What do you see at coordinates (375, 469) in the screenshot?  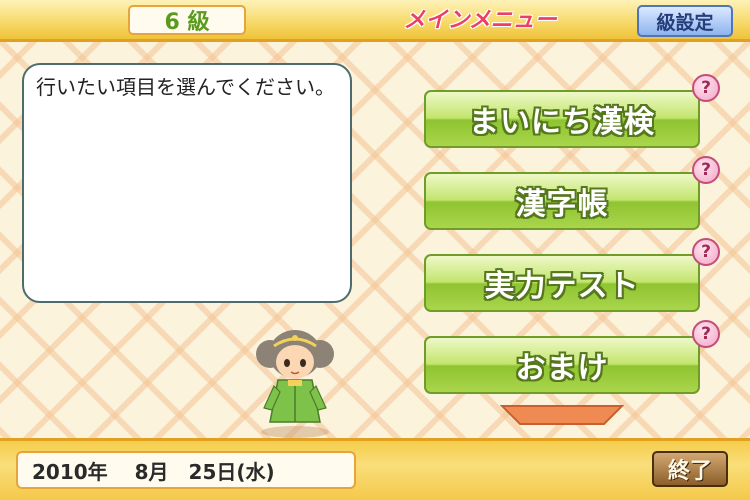 I see `bottom-bar: 2010年 8月 25日(水) 終了` at bounding box center [375, 469].